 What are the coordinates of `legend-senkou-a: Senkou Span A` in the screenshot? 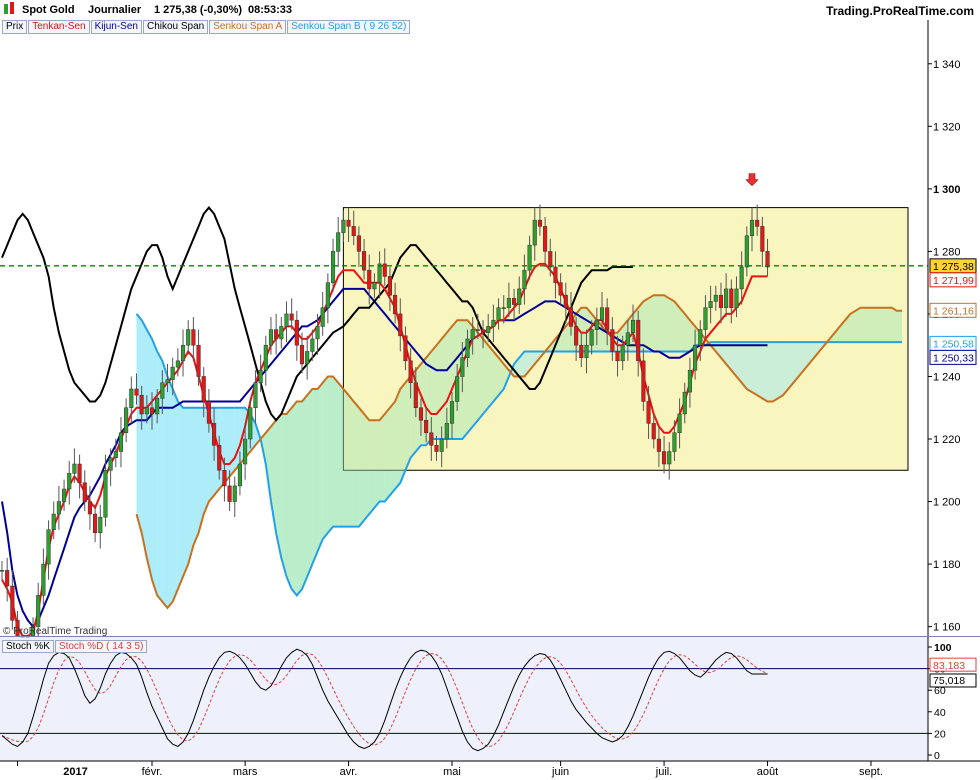 It's located at (248, 27).